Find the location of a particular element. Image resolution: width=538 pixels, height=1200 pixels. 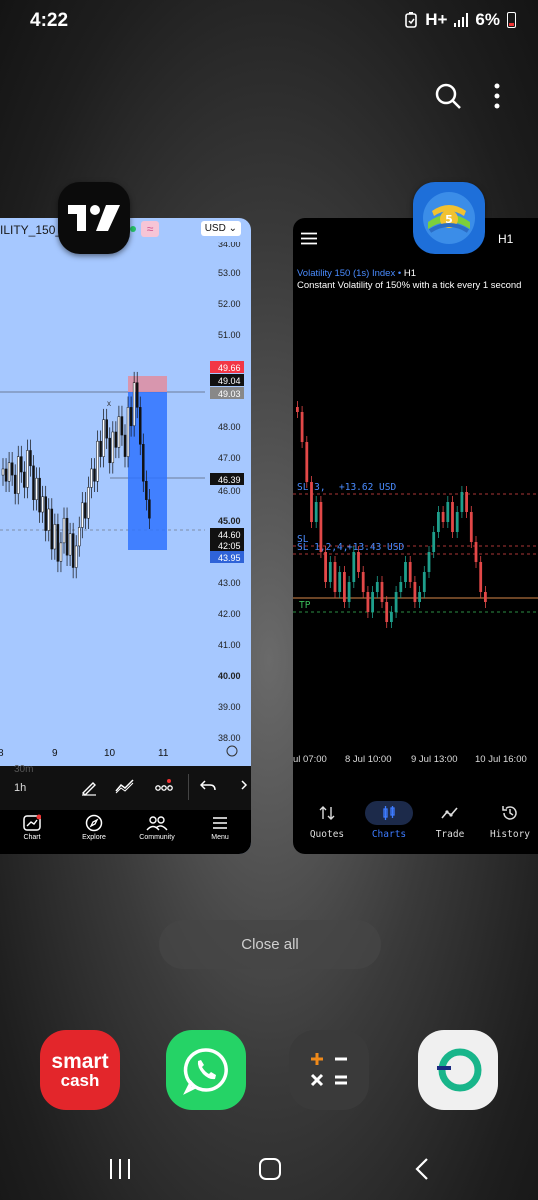

close-all-button: Close all is located at coordinates (270, 944).